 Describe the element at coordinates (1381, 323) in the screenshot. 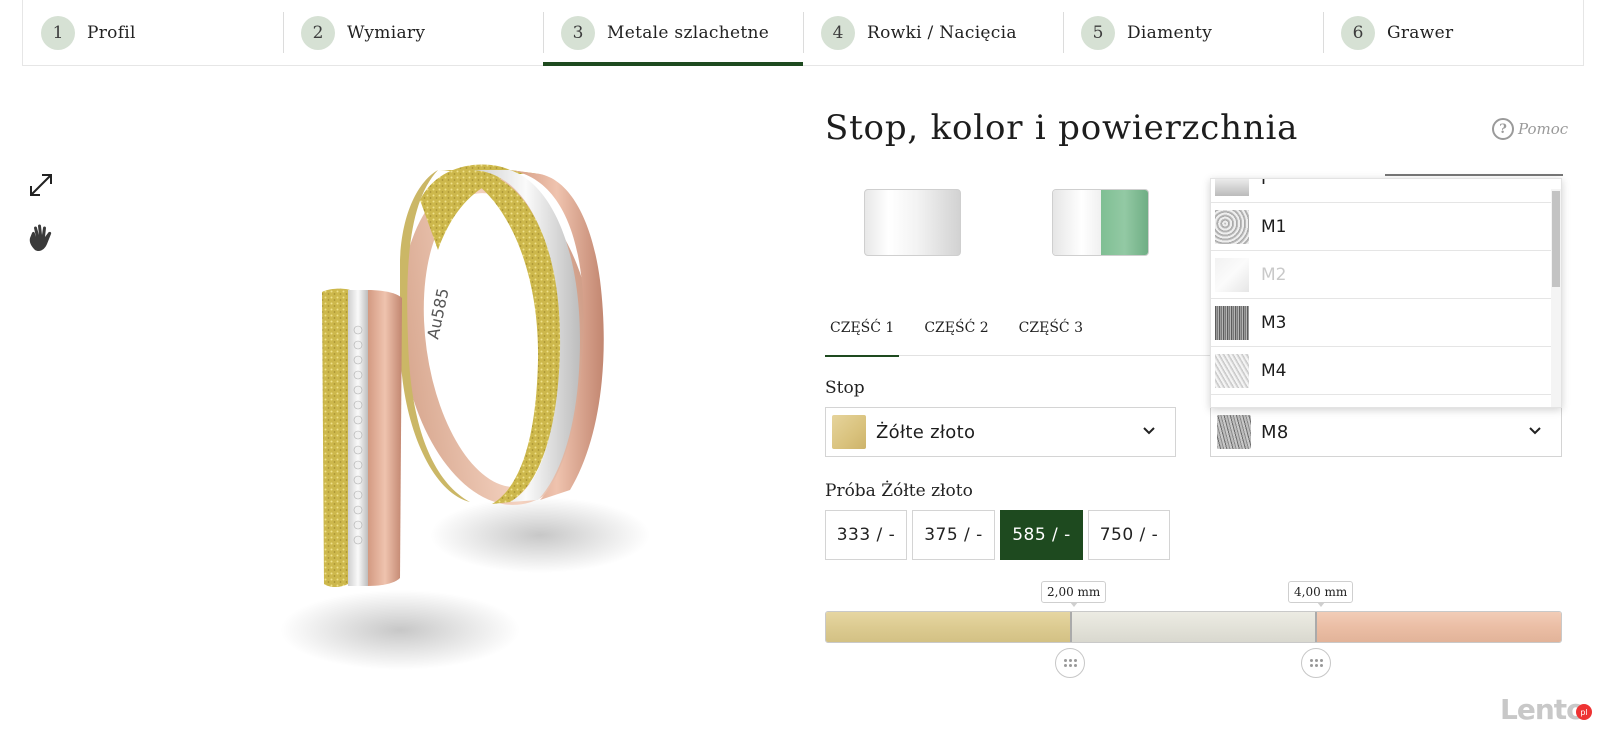

I see `surface-option-m3: M3` at that location.